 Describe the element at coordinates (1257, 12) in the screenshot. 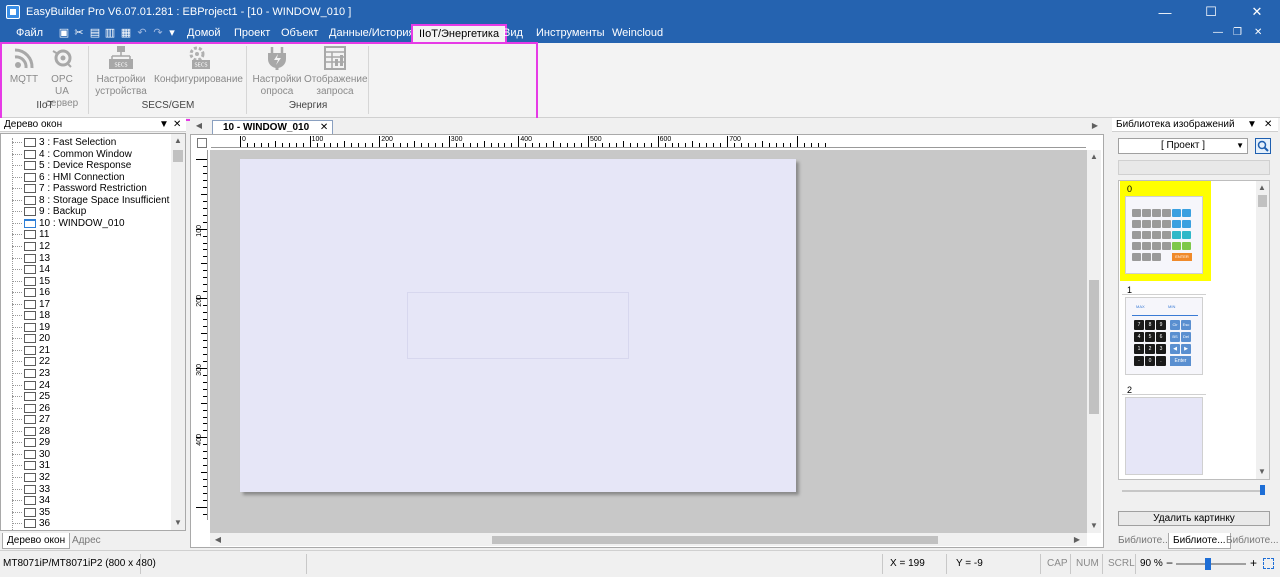

I see `close-button: ✕` at that location.